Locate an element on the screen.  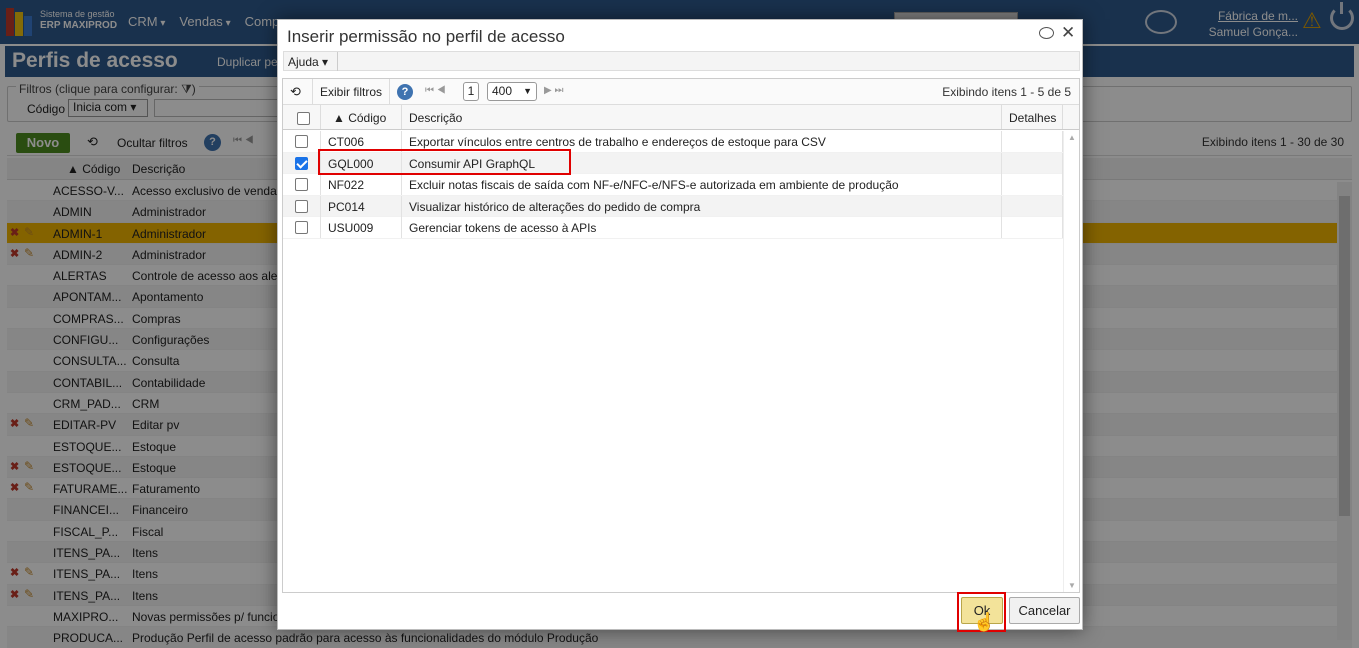
highlight-selected-row is located at coordinates (444, 162).